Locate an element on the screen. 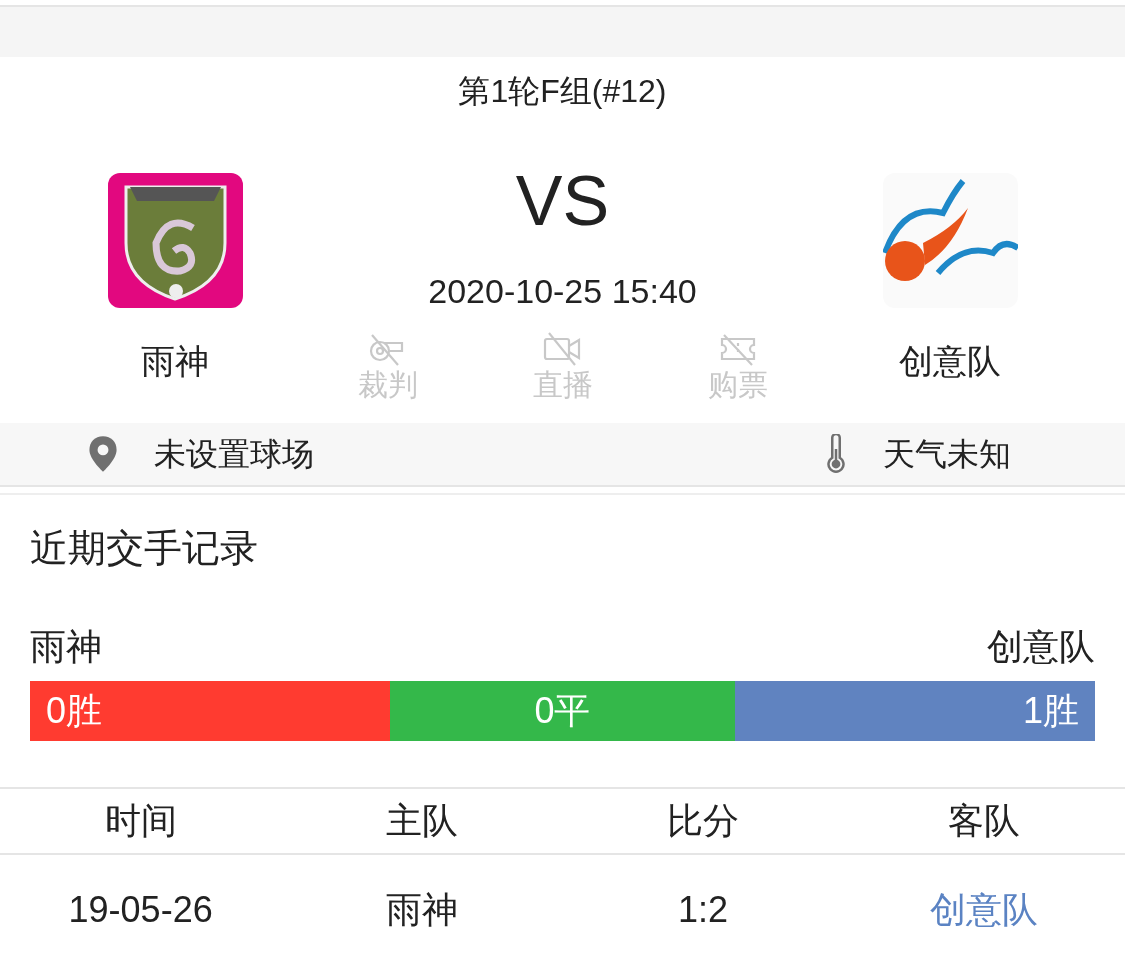 The image size is (1125, 977). record-bar-segment: 0平 is located at coordinates (562, 711).